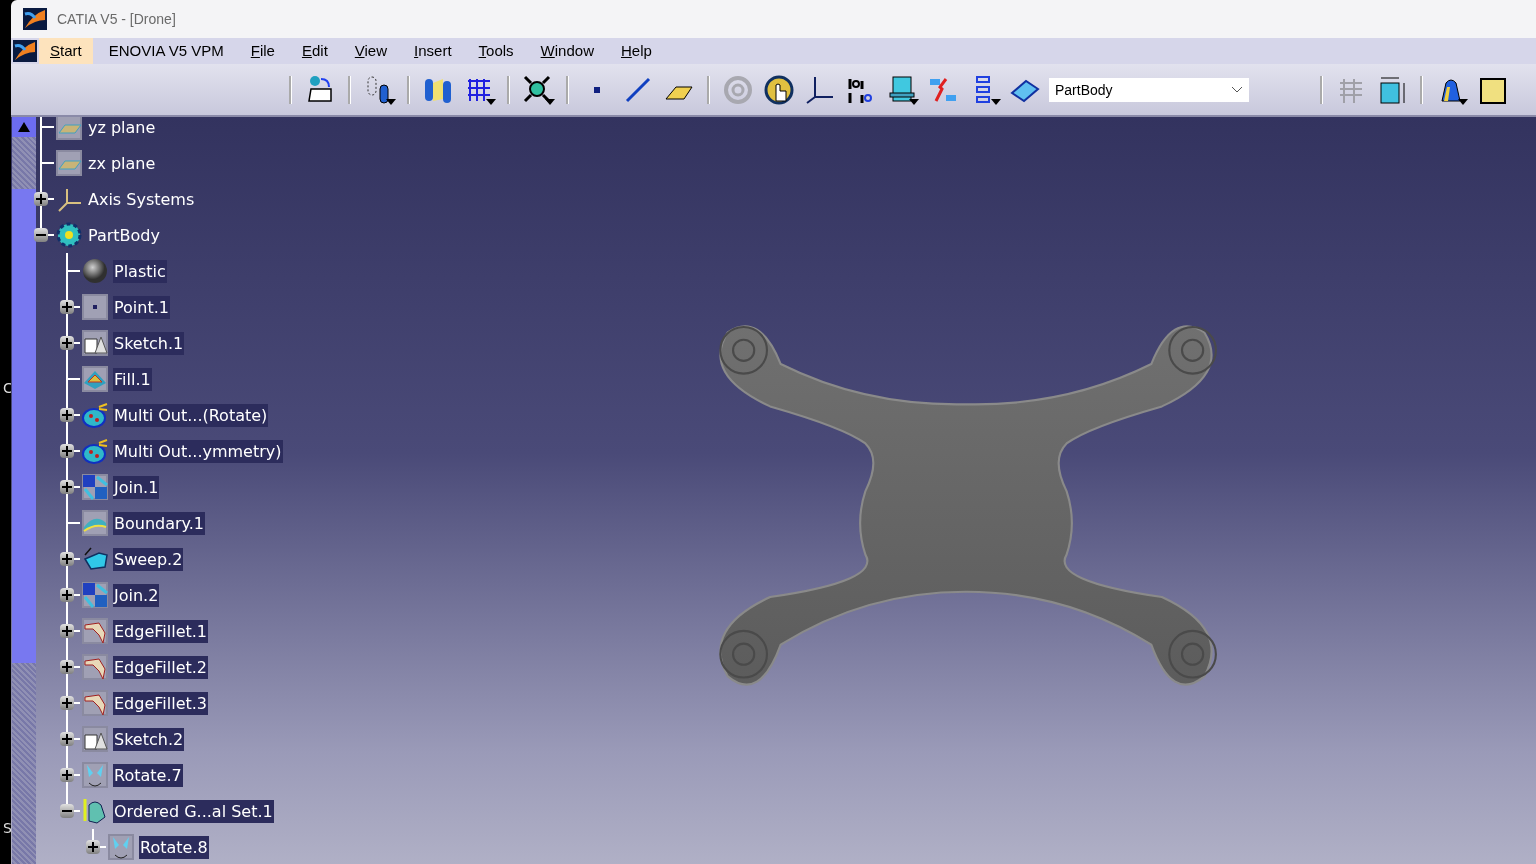 This screenshot has height=864, width=1536. Describe the element at coordinates (132, 379) in the screenshot. I see `tree-item-label: Fill.1` at that location.